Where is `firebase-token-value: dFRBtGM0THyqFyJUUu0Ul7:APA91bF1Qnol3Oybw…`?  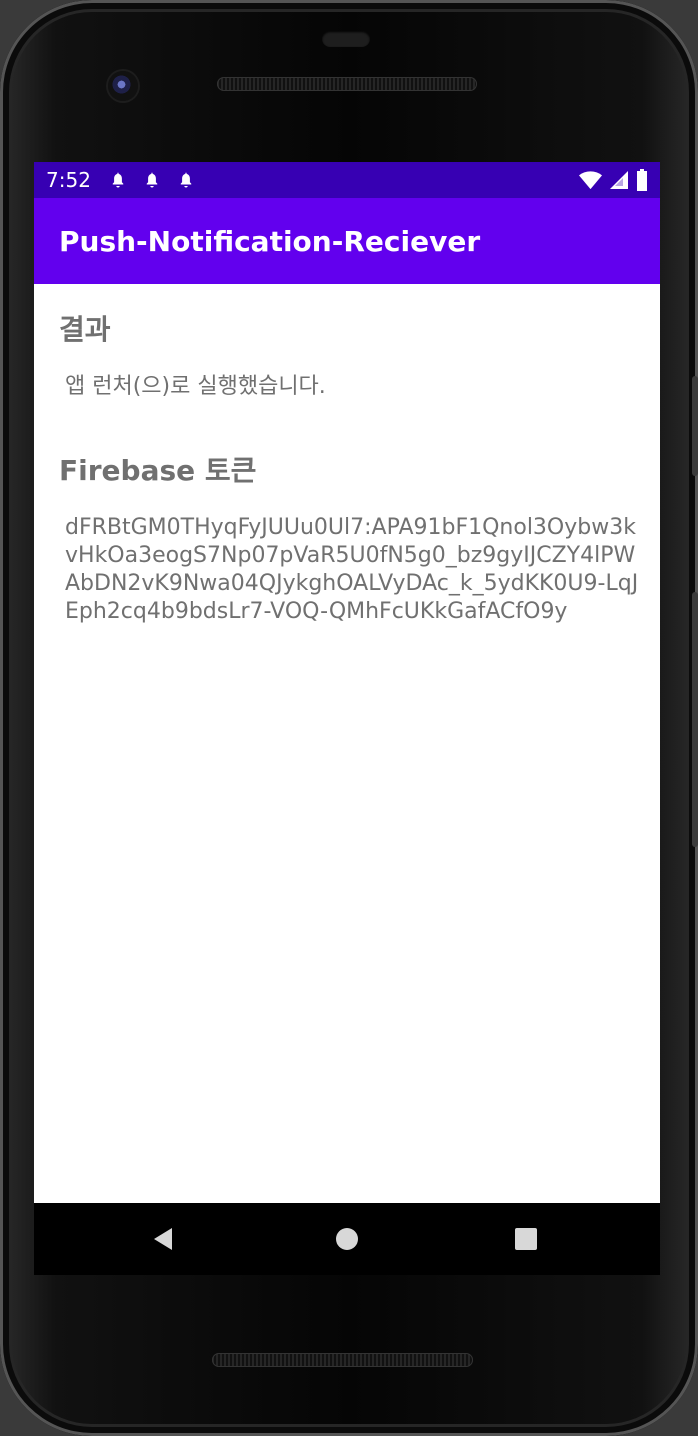
firebase-token-value: dFRBtGM0THyqFyJUUu0Ul7:APA91bF1Qnol3Oybw… is located at coordinates (352, 569).